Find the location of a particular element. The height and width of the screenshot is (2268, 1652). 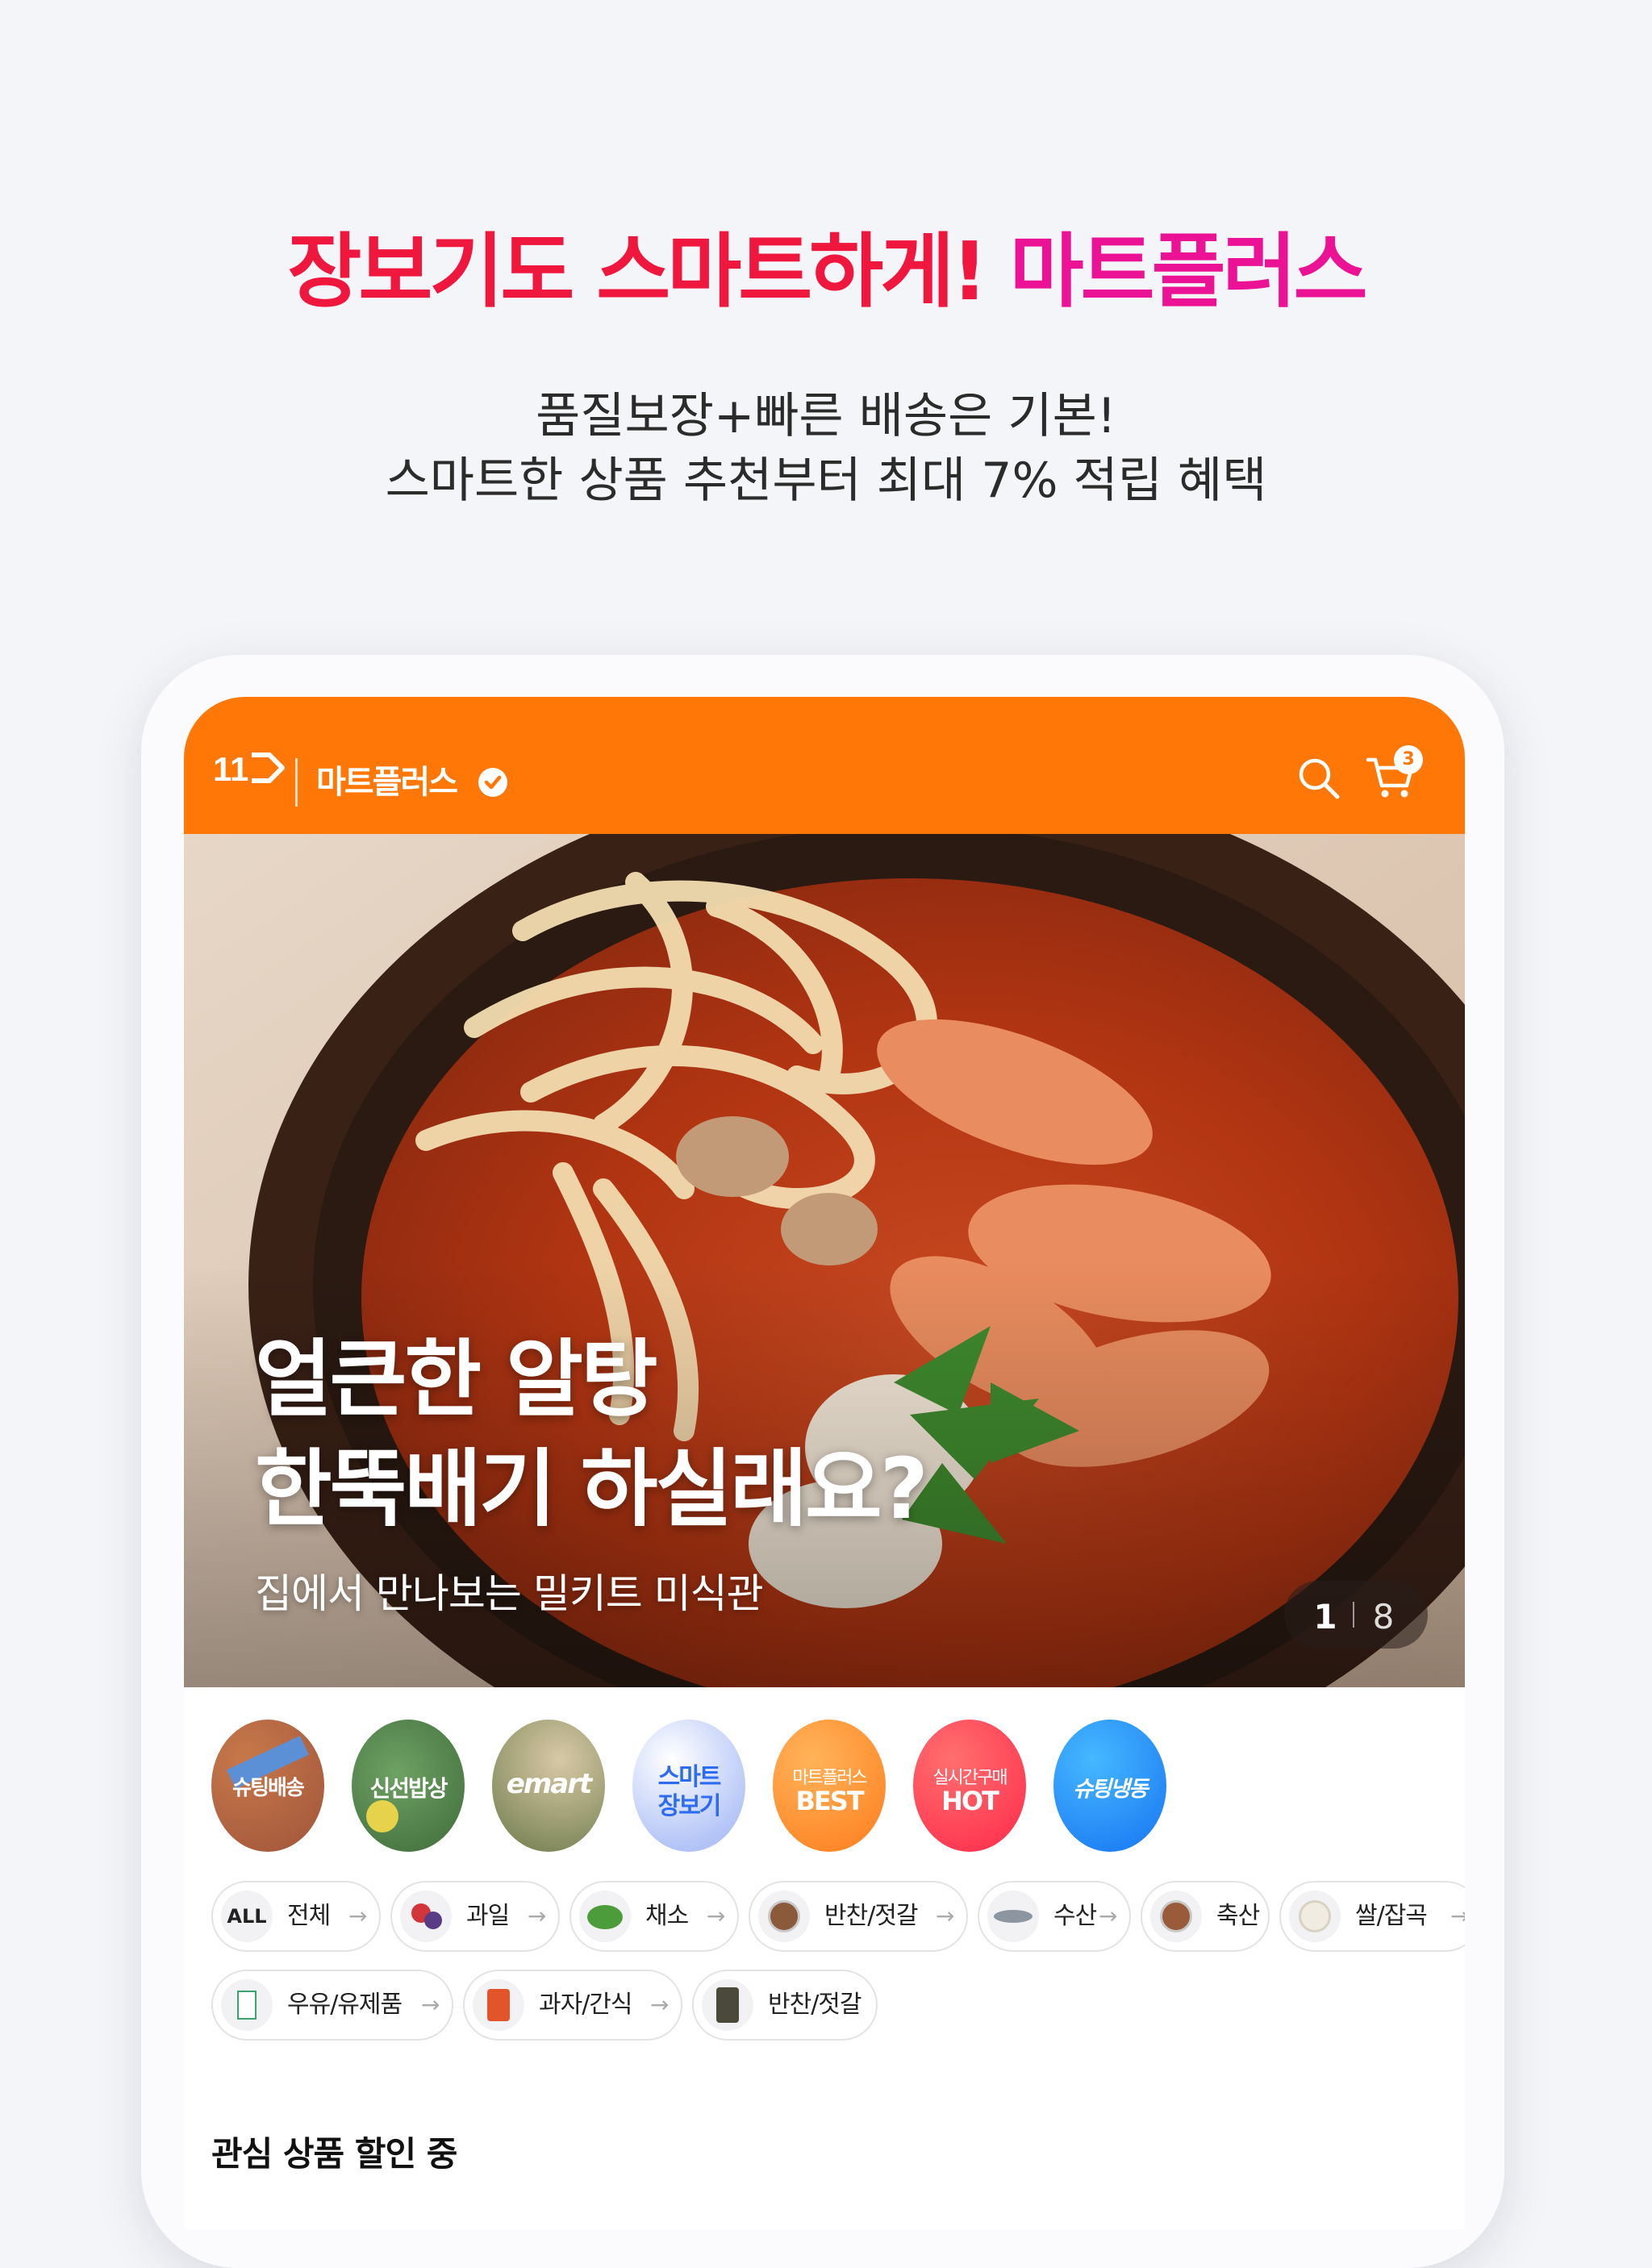

category-chip-vegetable: 채소 → is located at coordinates (654, 1916).